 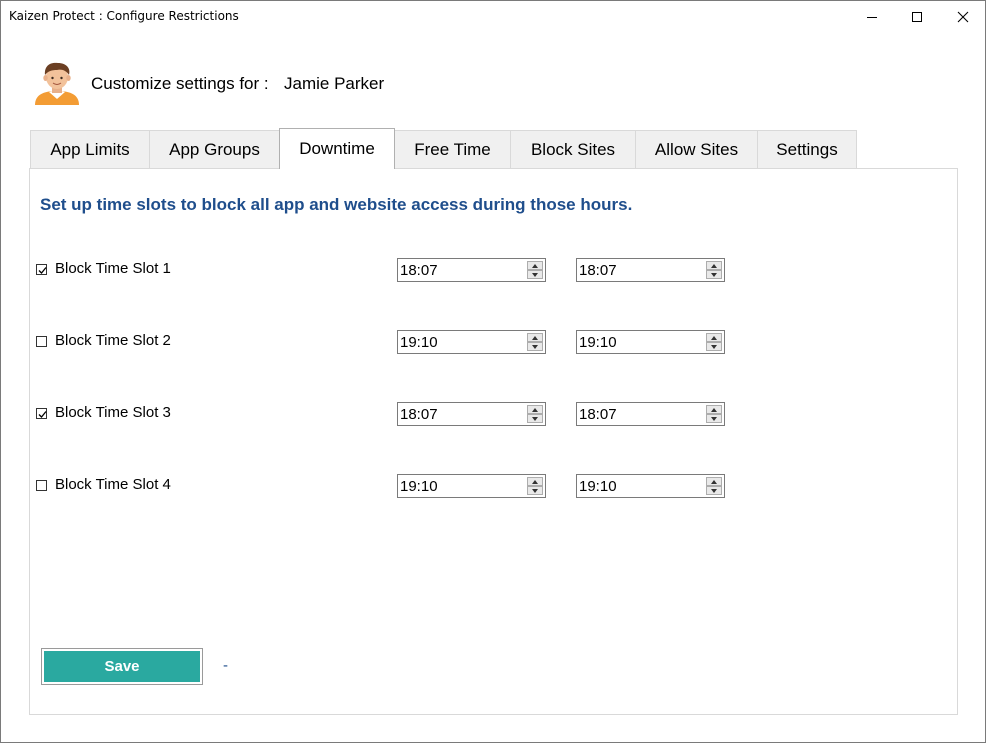 I want to click on tab-allow-sites: Allow Sites, so click(x=696, y=149).